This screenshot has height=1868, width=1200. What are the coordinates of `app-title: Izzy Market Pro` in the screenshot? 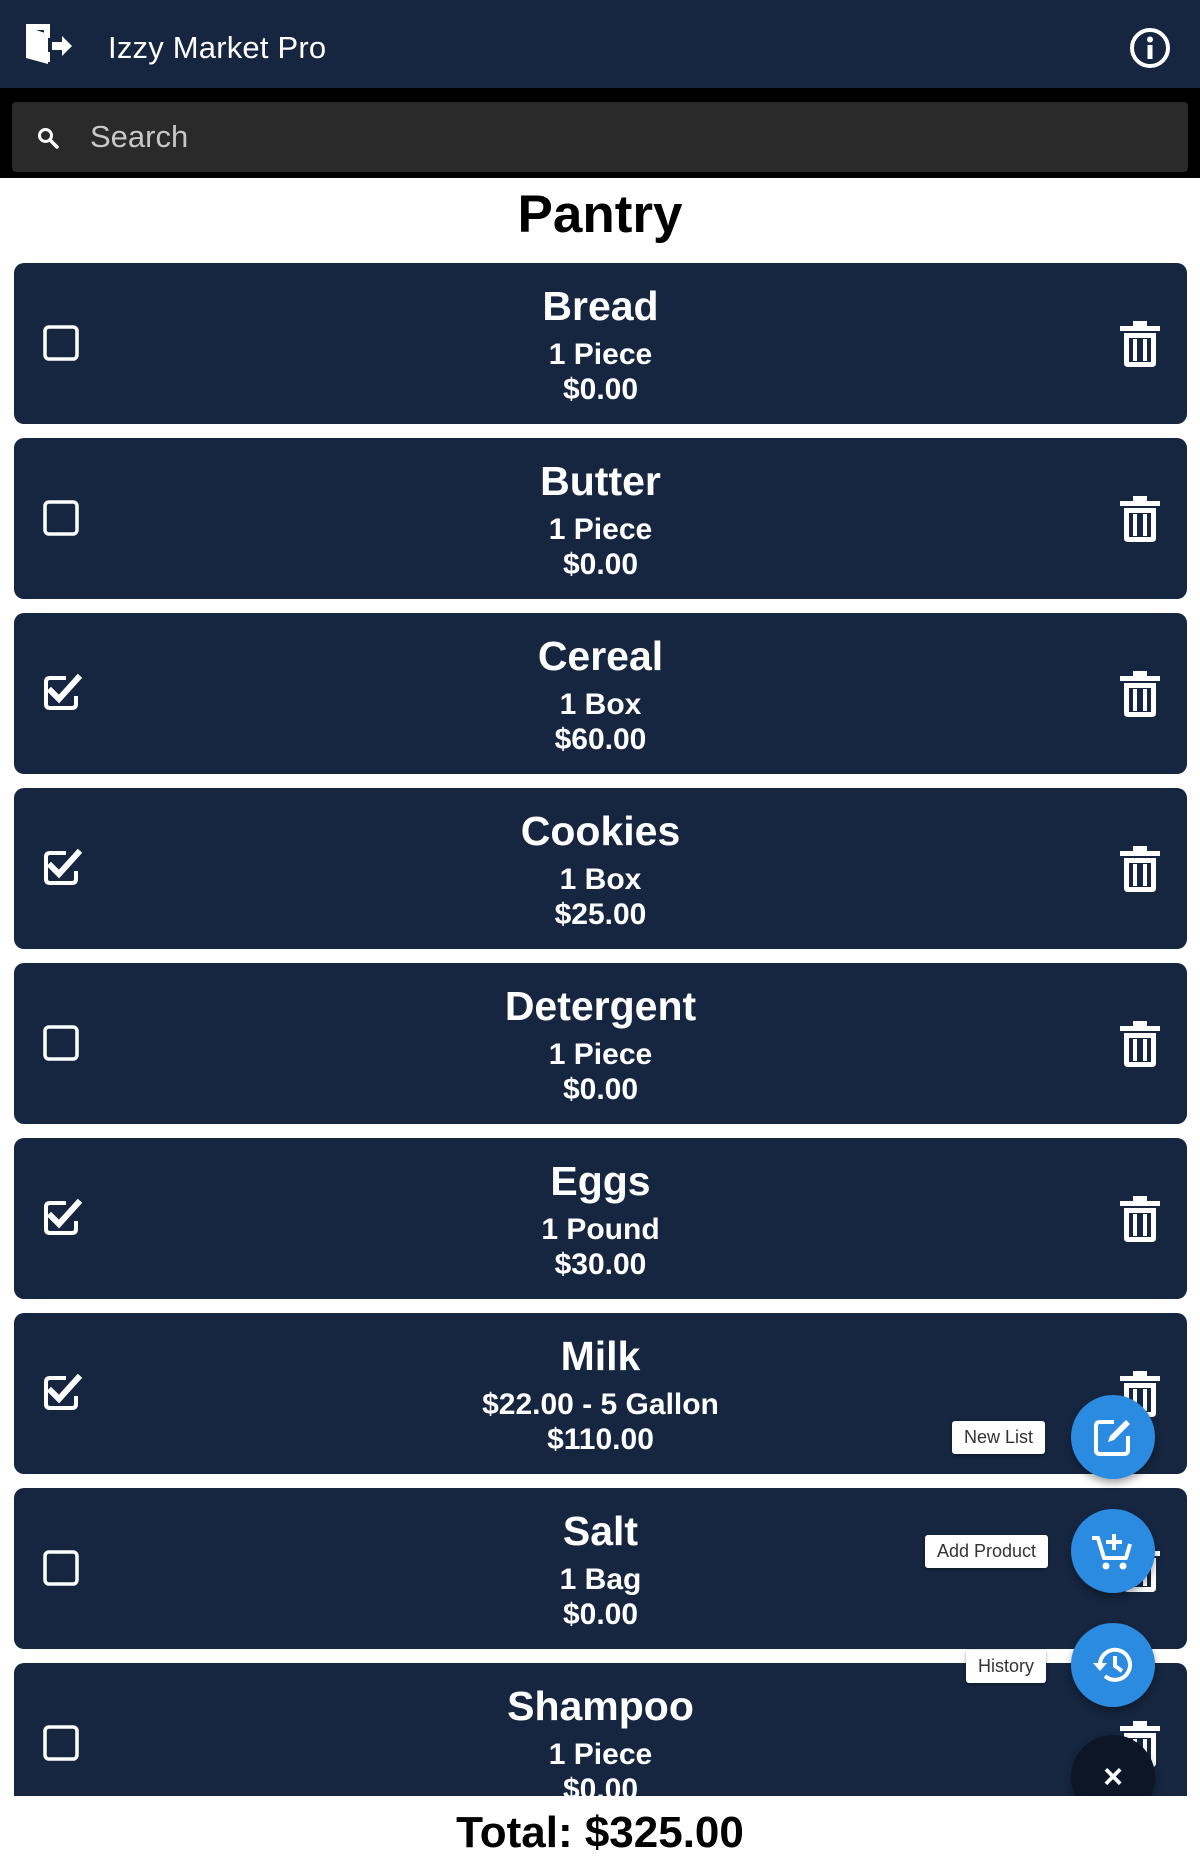 It's located at (217, 47).